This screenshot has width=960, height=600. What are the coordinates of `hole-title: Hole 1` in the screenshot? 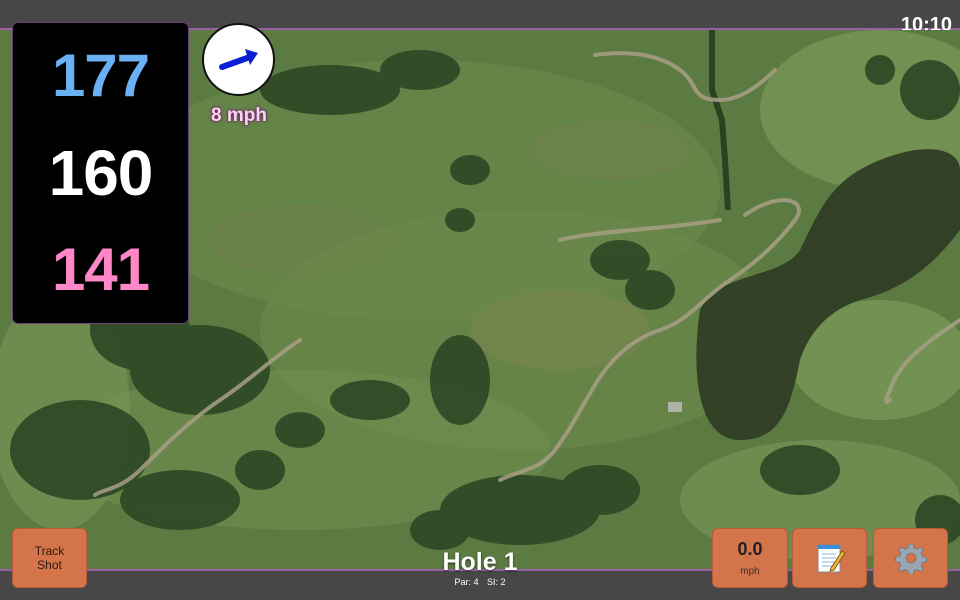 It's located at (480, 562).